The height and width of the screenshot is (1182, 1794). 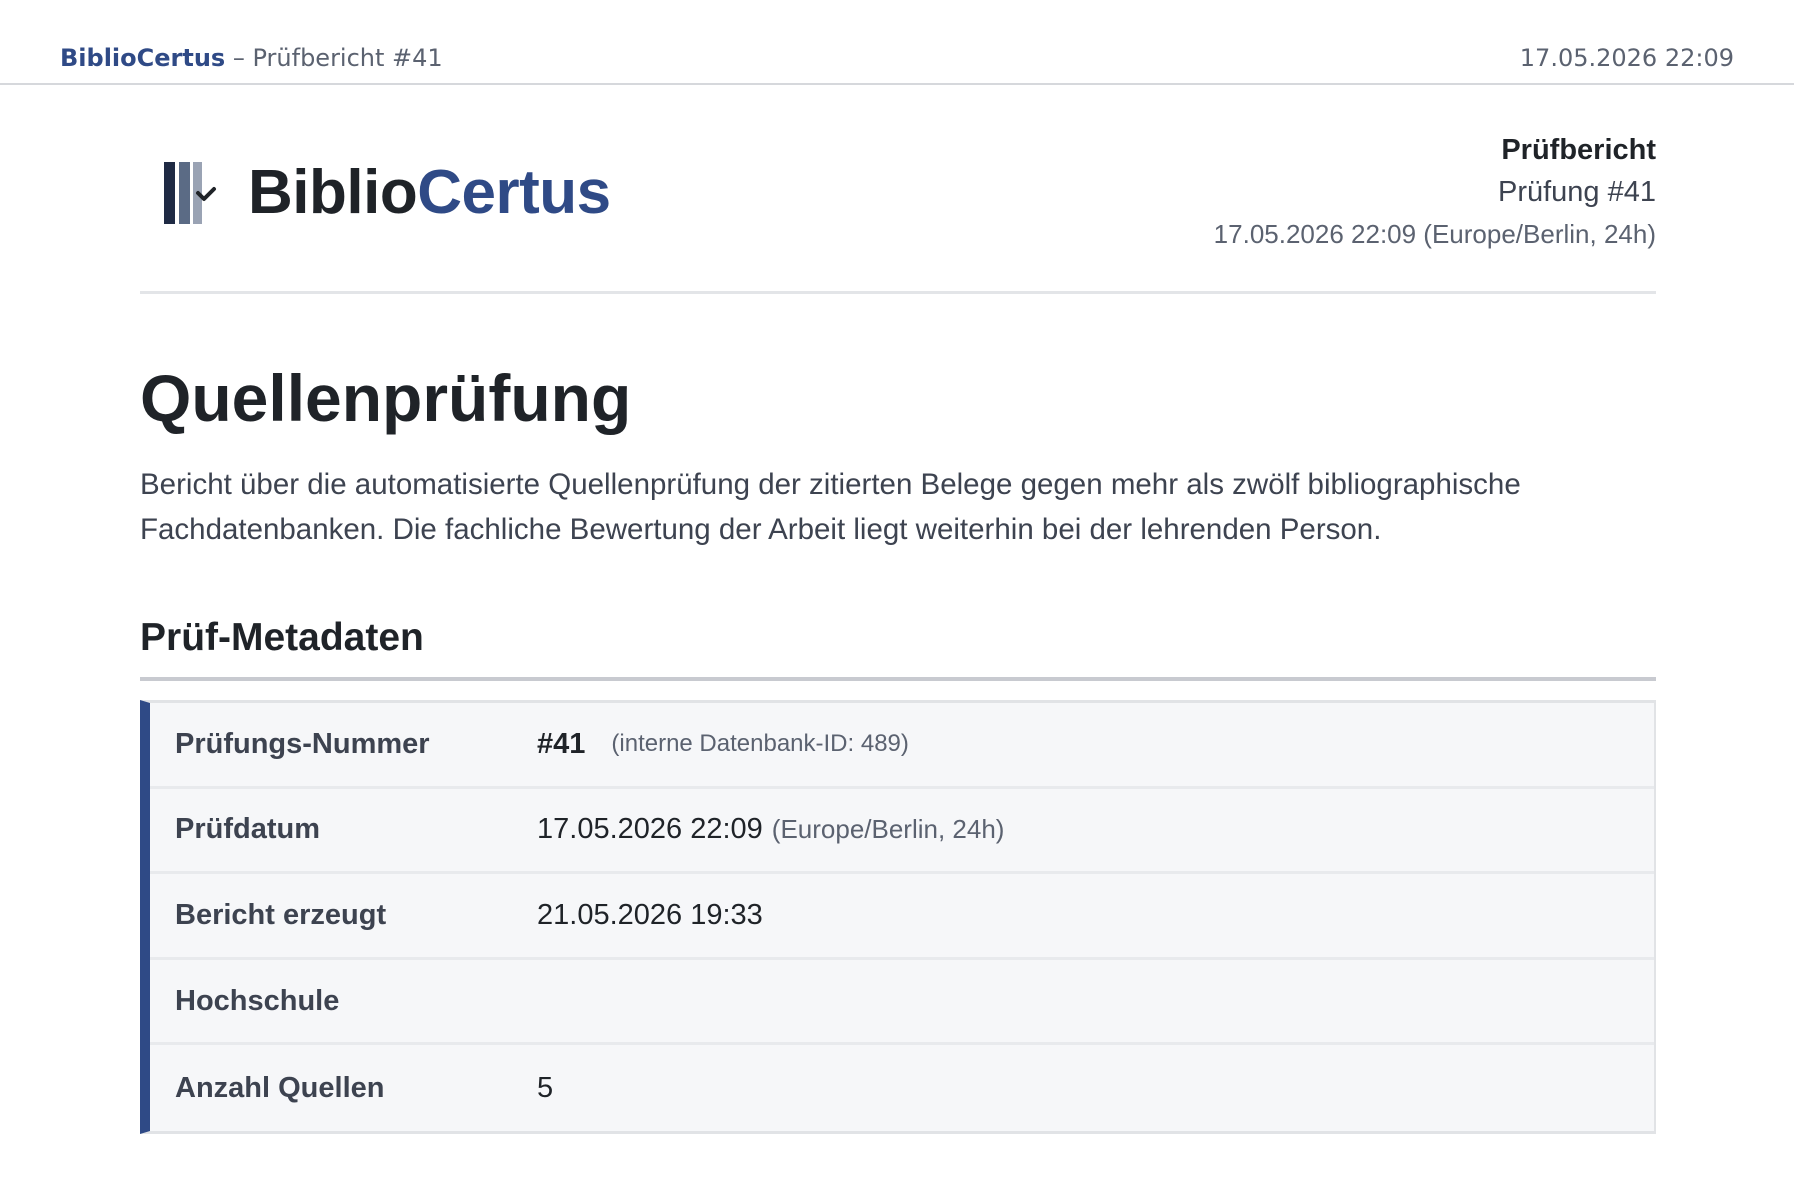 I want to click on report-datetime: 17.05.2026 22:09 (Europe/Berlin, 24h), so click(x=1434, y=234).